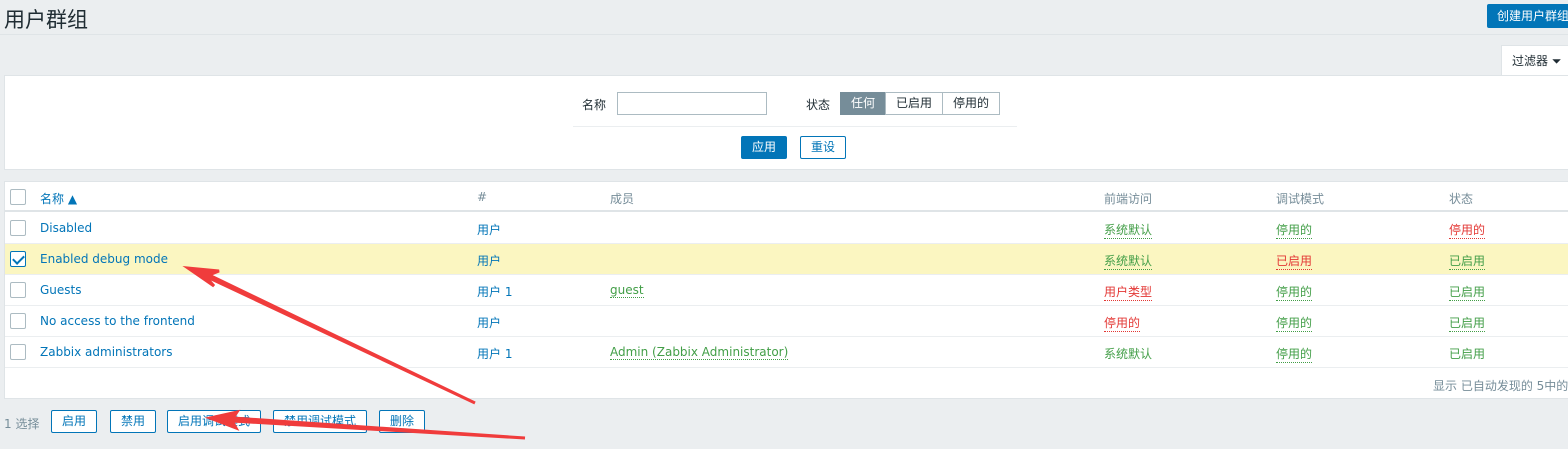 This screenshot has height=449, width=1568. What do you see at coordinates (786, 197) in the screenshot?
I see `table-header: 名称 ▲ # 成员 前端访问 调试模式 状态` at bounding box center [786, 197].